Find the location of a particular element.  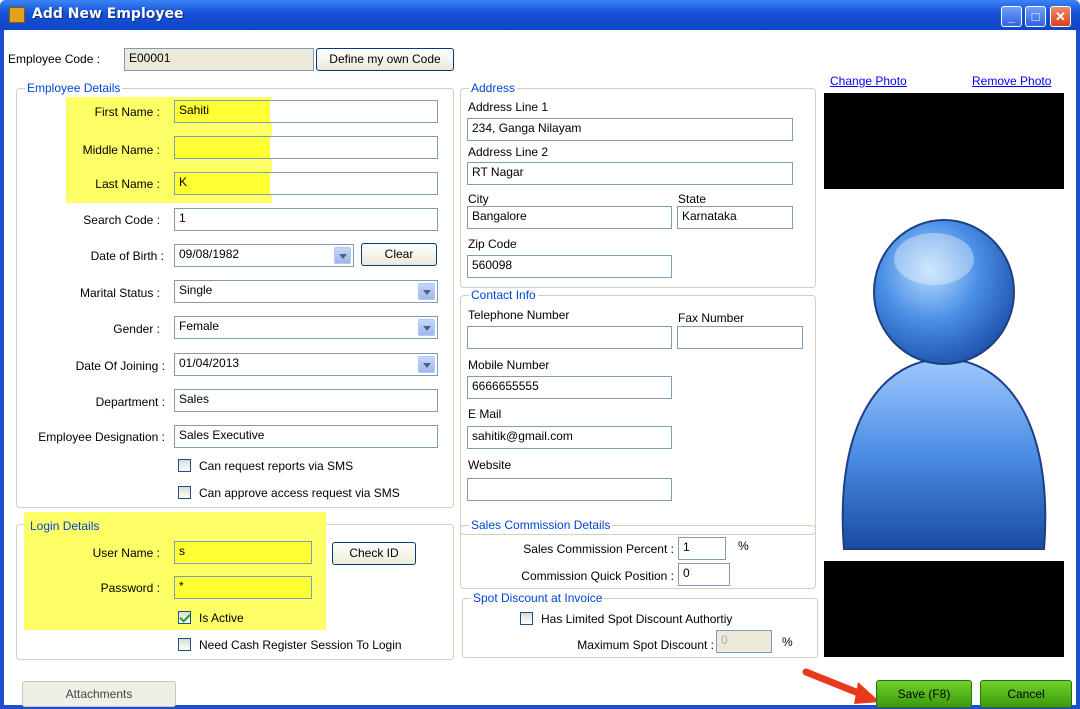

dob-dropdown-icon is located at coordinates (342, 255).